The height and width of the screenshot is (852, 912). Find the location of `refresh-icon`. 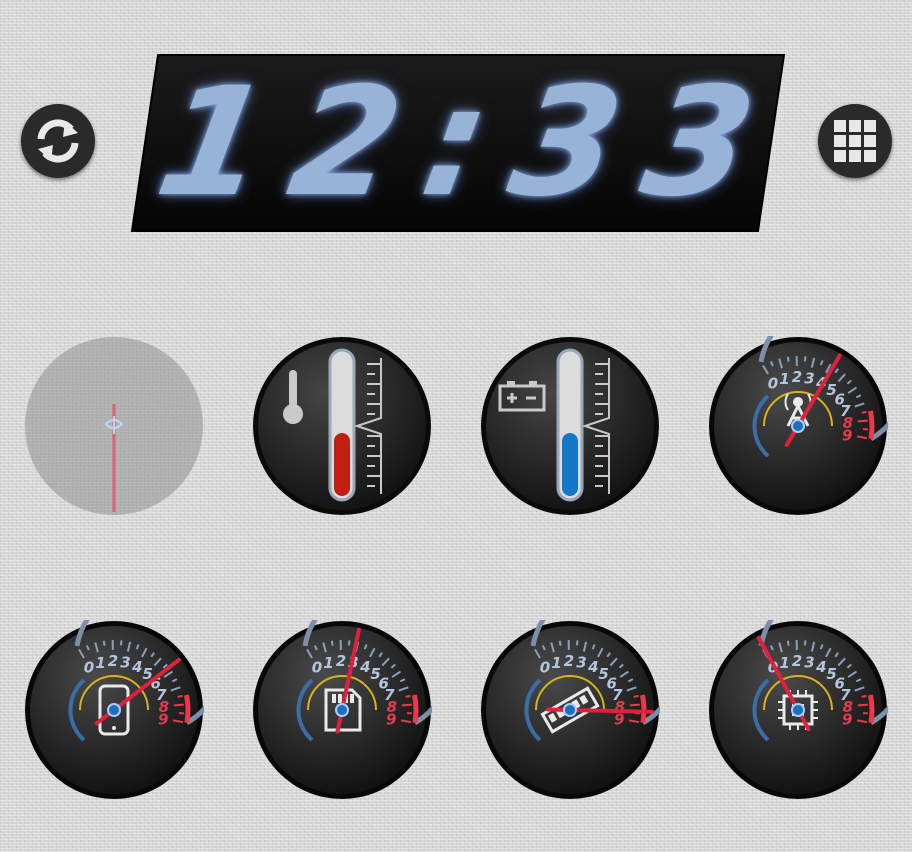

refresh-icon is located at coordinates (58, 141).